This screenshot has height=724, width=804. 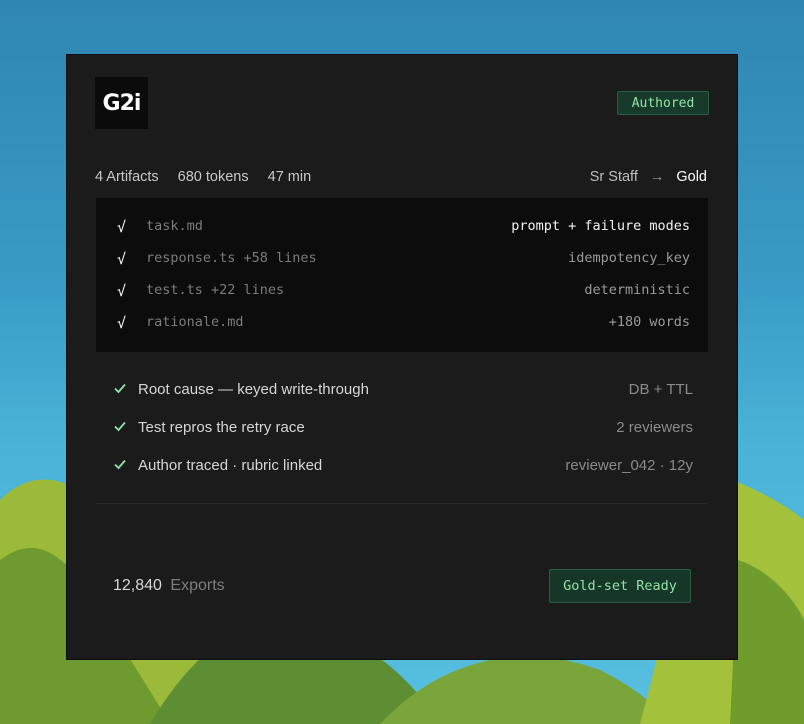 I want to click on artifact-file: task.md, so click(x=174, y=226).